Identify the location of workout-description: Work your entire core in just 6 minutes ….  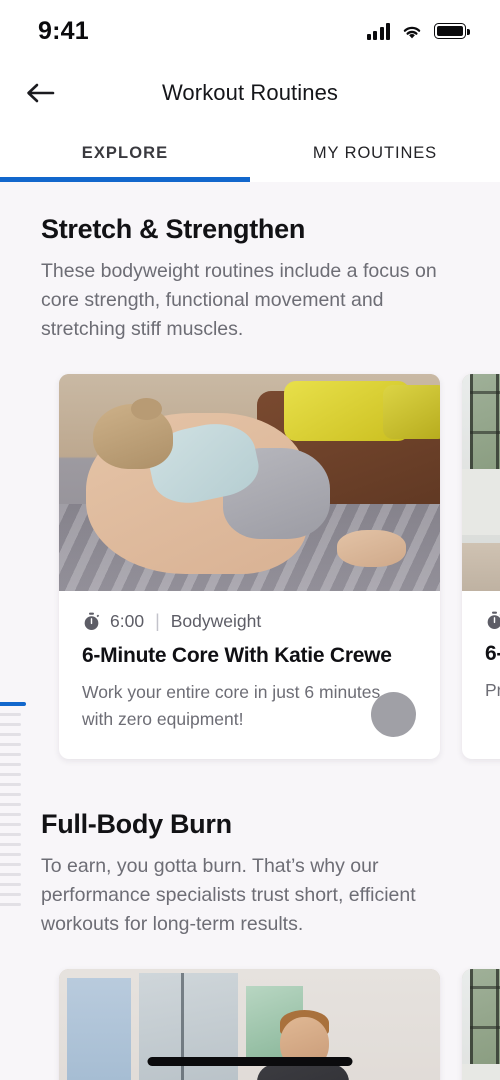
(231, 705).